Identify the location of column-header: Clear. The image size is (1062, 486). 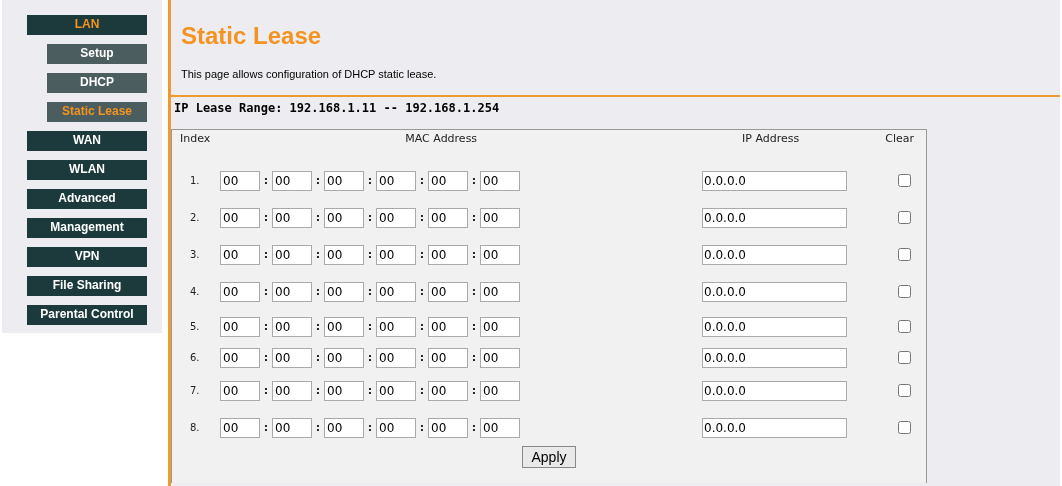
(900, 138).